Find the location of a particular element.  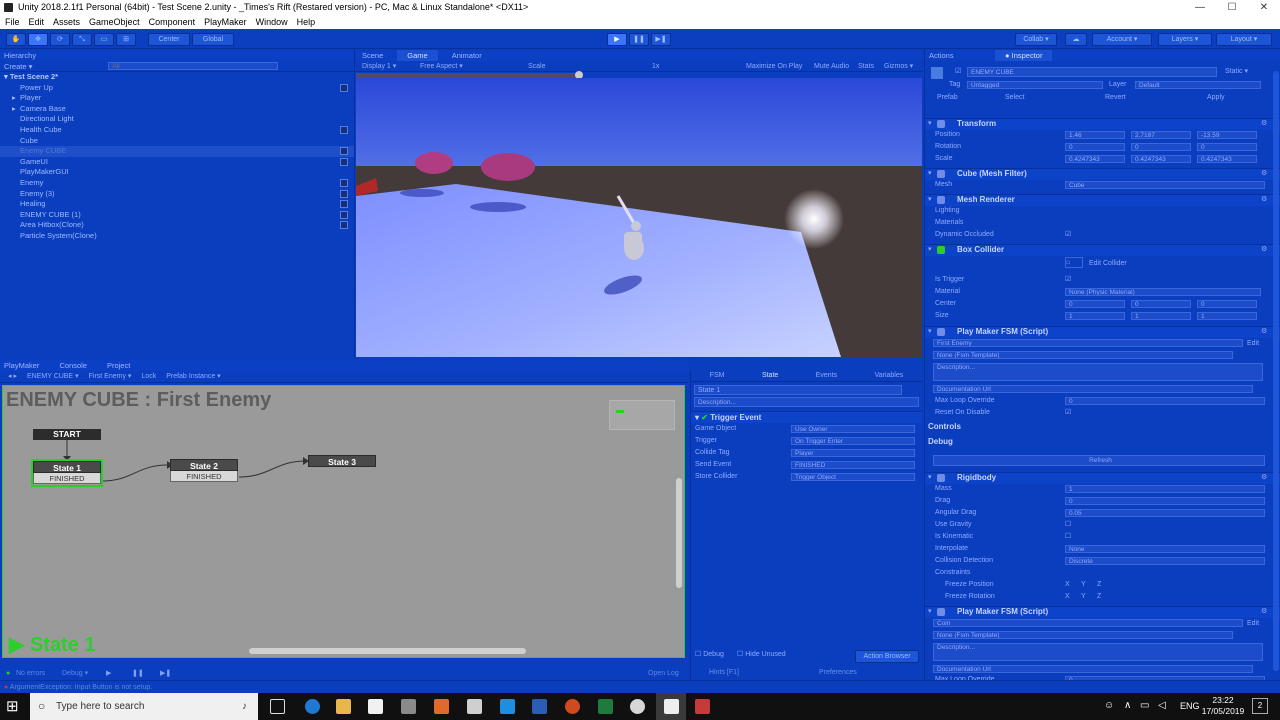

hints-button: Hints [F1] is located at coordinates (724, 672).